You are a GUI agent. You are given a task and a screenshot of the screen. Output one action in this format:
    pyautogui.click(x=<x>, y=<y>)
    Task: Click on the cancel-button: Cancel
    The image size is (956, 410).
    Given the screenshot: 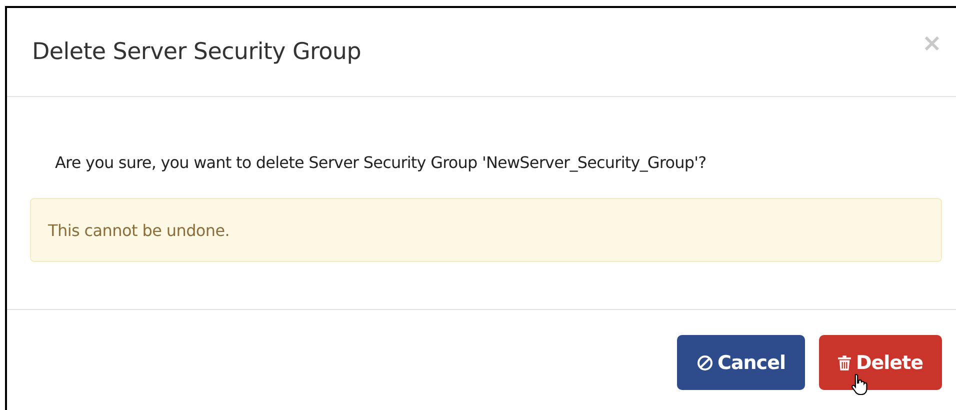 What is the action you would take?
    pyautogui.click(x=741, y=362)
    